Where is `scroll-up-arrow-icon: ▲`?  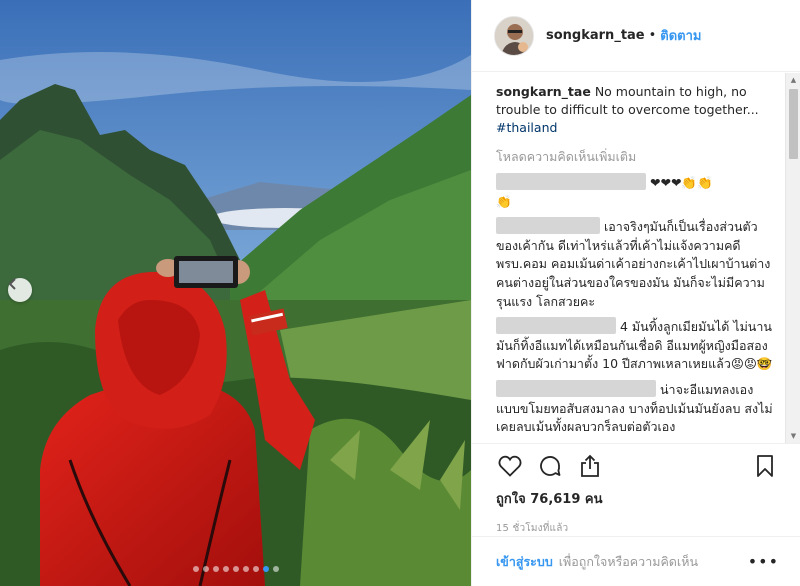
scroll-up-arrow-icon: ▲ is located at coordinates (793, 80).